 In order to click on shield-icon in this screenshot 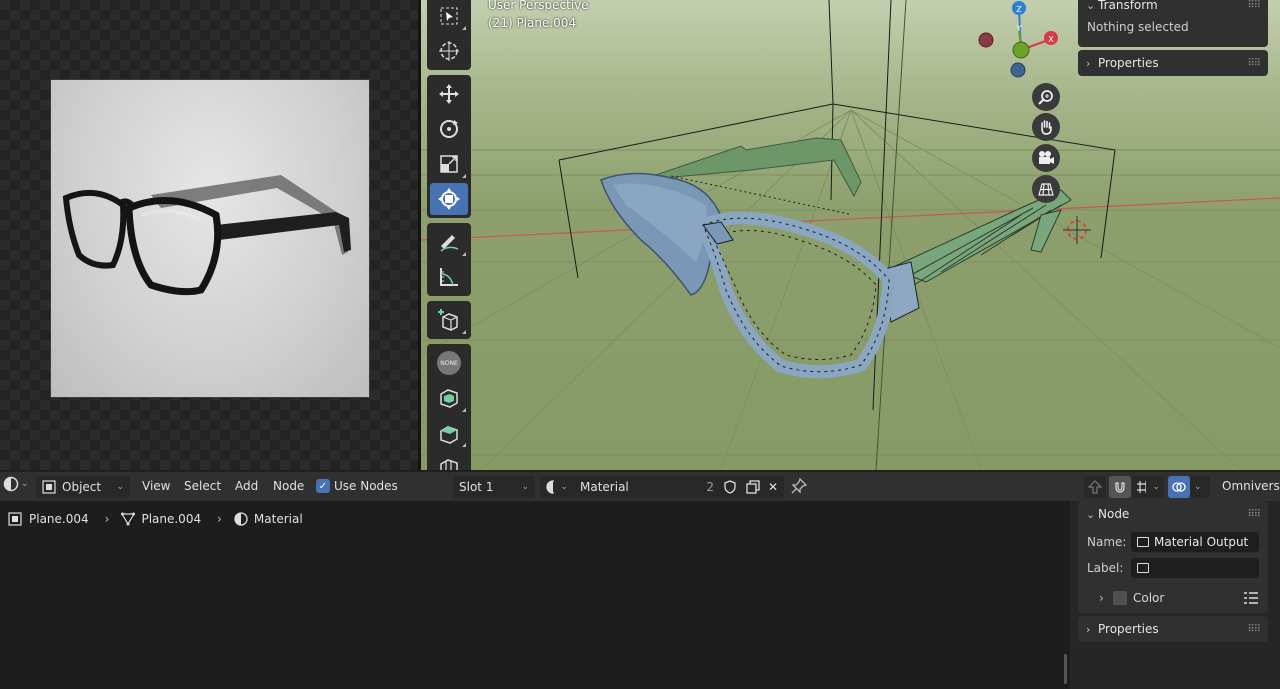, I will do `click(730, 487)`.